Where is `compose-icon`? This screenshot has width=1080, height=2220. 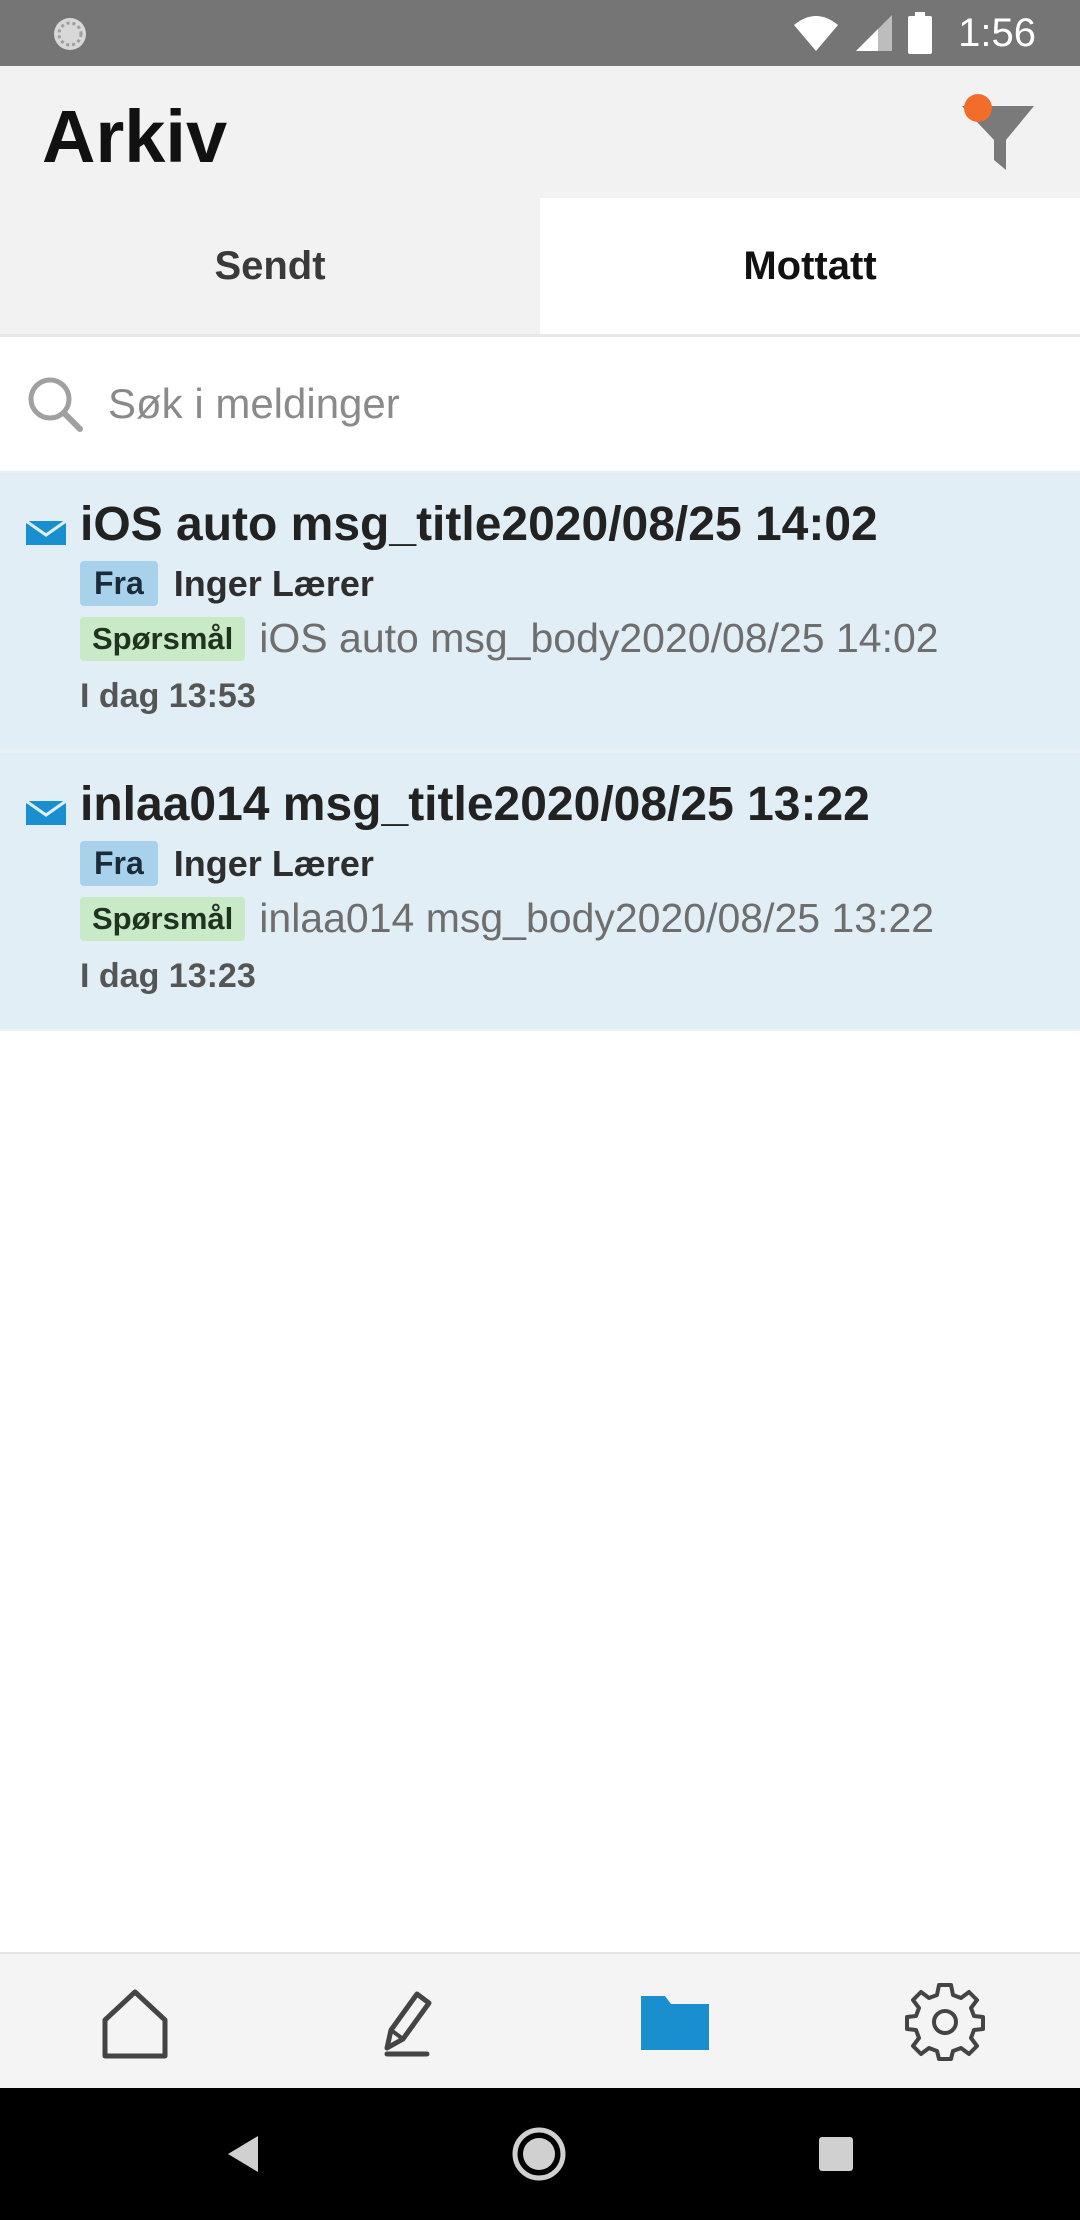 compose-icon is located at coordinates (408, 2024).